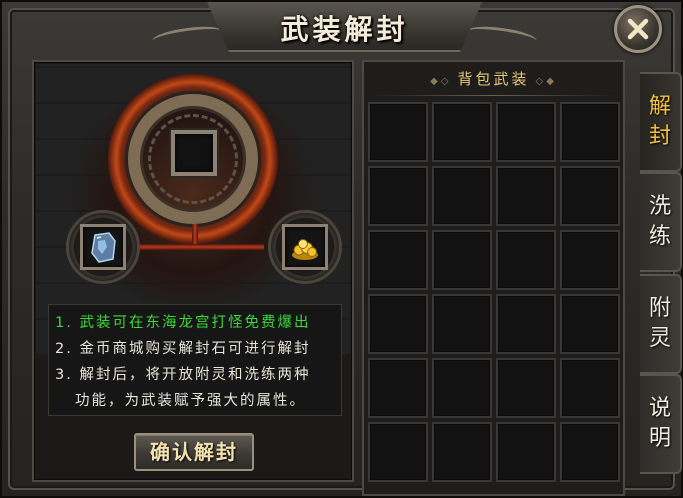  Describe the element at coordinates (183, 323) in the screenshot. I see `info-line-drop-source: 1. 武装可在东海龙宫打怪免费爆出` at that location.